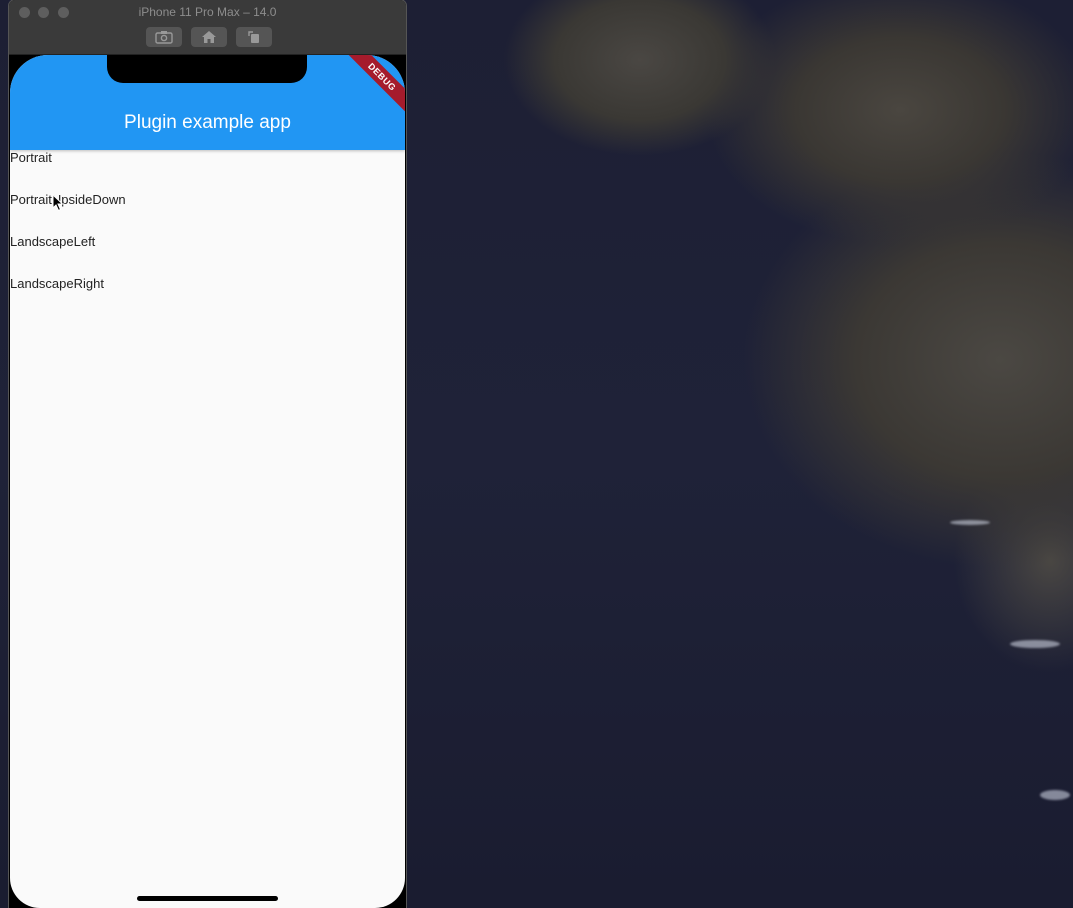 The width and height of the screenshot is (1073, 908). I want to click on list-item-landscape-left: LandscapeLeft, so click(207, 255).